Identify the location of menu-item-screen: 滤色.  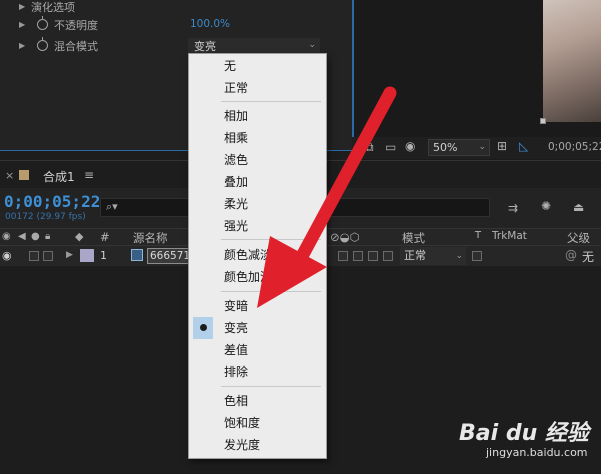
(257, 160).